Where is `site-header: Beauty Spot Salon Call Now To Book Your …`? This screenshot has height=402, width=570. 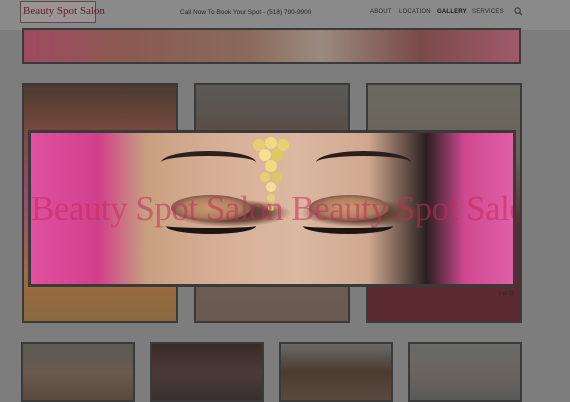
site-header: Beauty Spot Salon Call Now To Book Your … is located at coordinates (285, 15).